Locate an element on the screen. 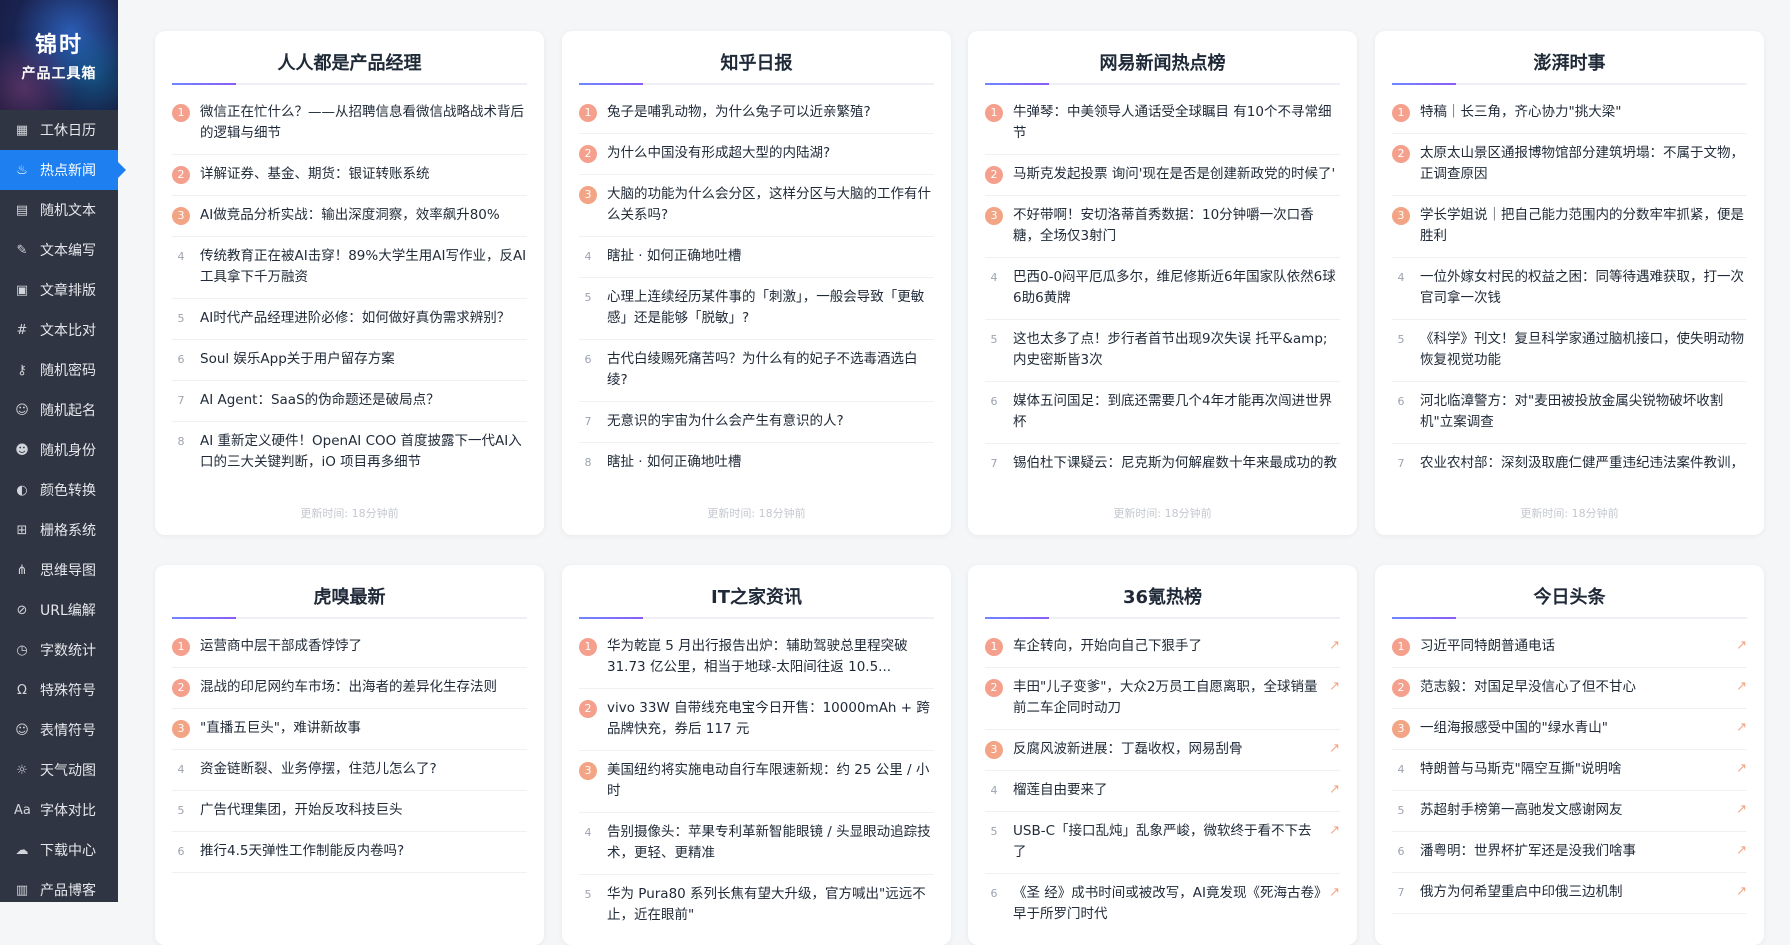 The width and height of the screenshot is (1790, 945). news-item: 5 心理上连续经历某件事的「刺激」，一般会导致「更敏感」还是能够「脱敏」? is located at coordinates (756, 309).